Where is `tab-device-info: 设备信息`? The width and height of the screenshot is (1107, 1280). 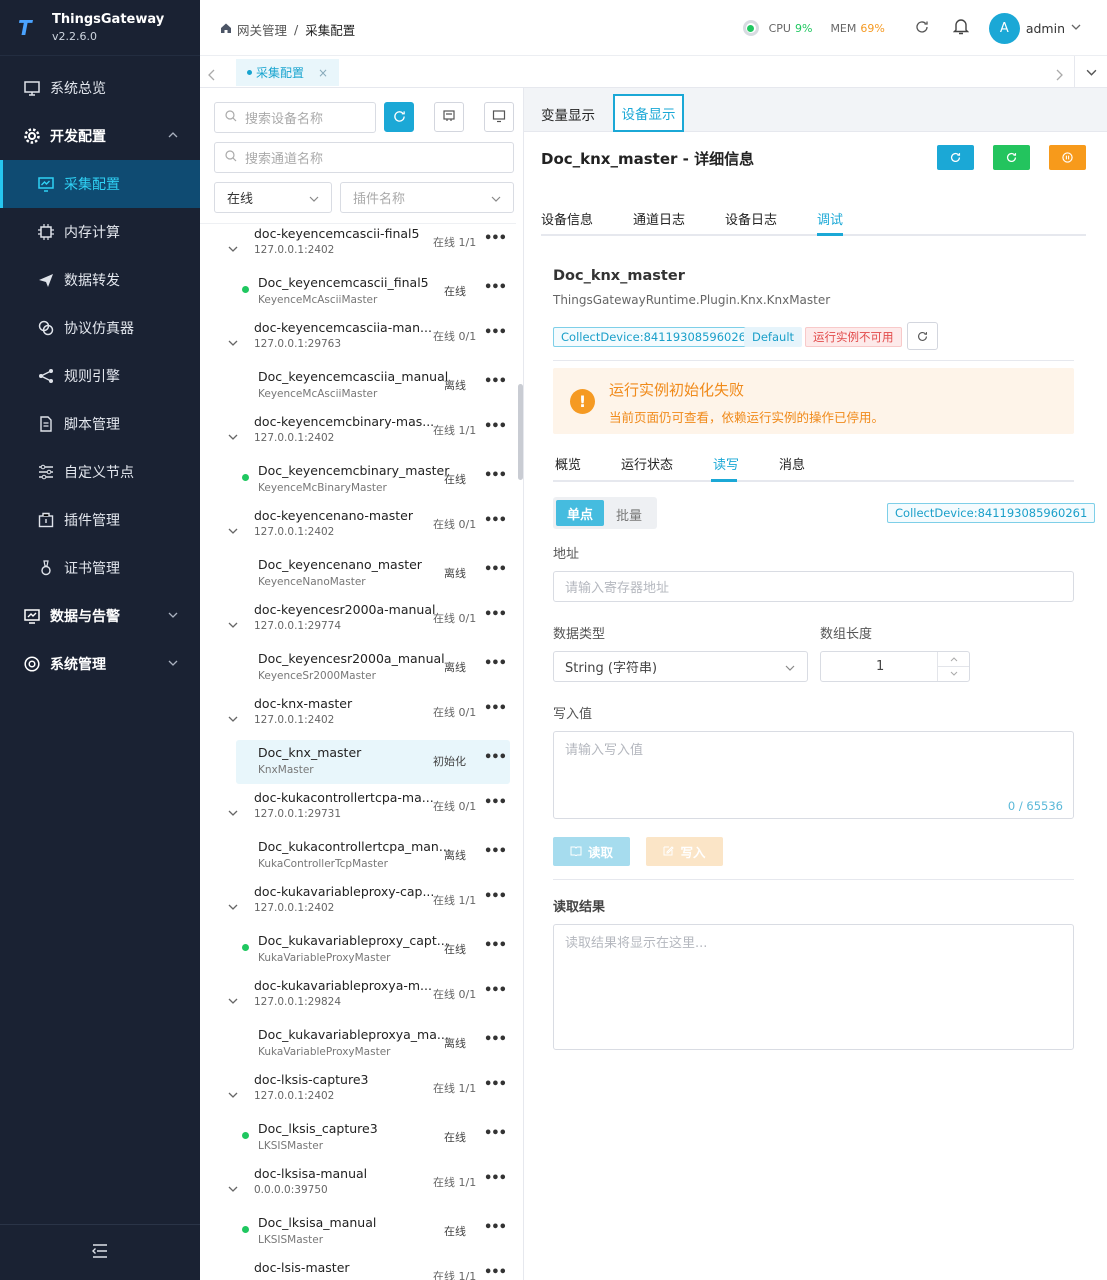 tab-device-info: 设备信息 is located at coordinates (567, 218).